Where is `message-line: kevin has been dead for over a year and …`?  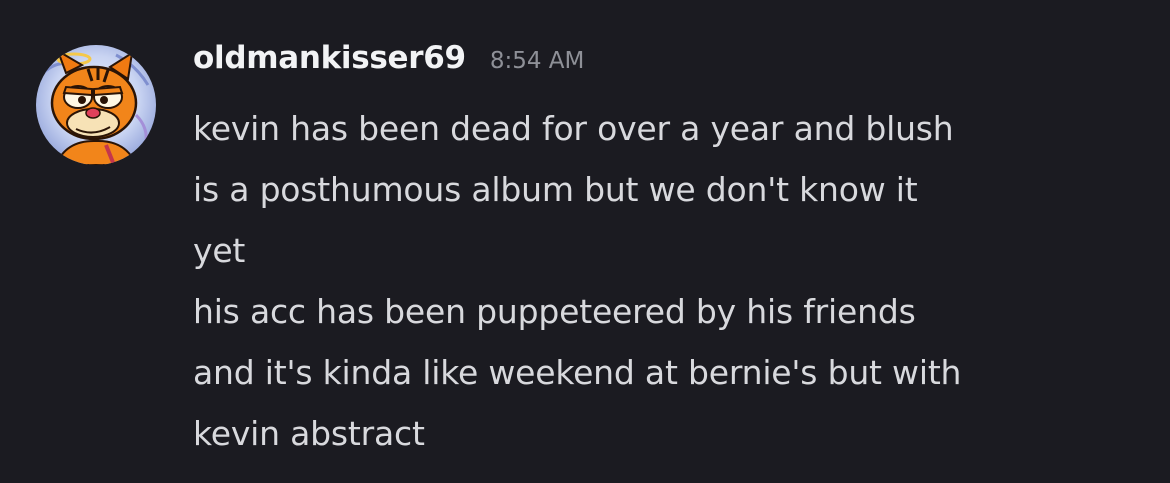 message-line: kevin has been dead for over a year and … is located at coordinates (573, 128).